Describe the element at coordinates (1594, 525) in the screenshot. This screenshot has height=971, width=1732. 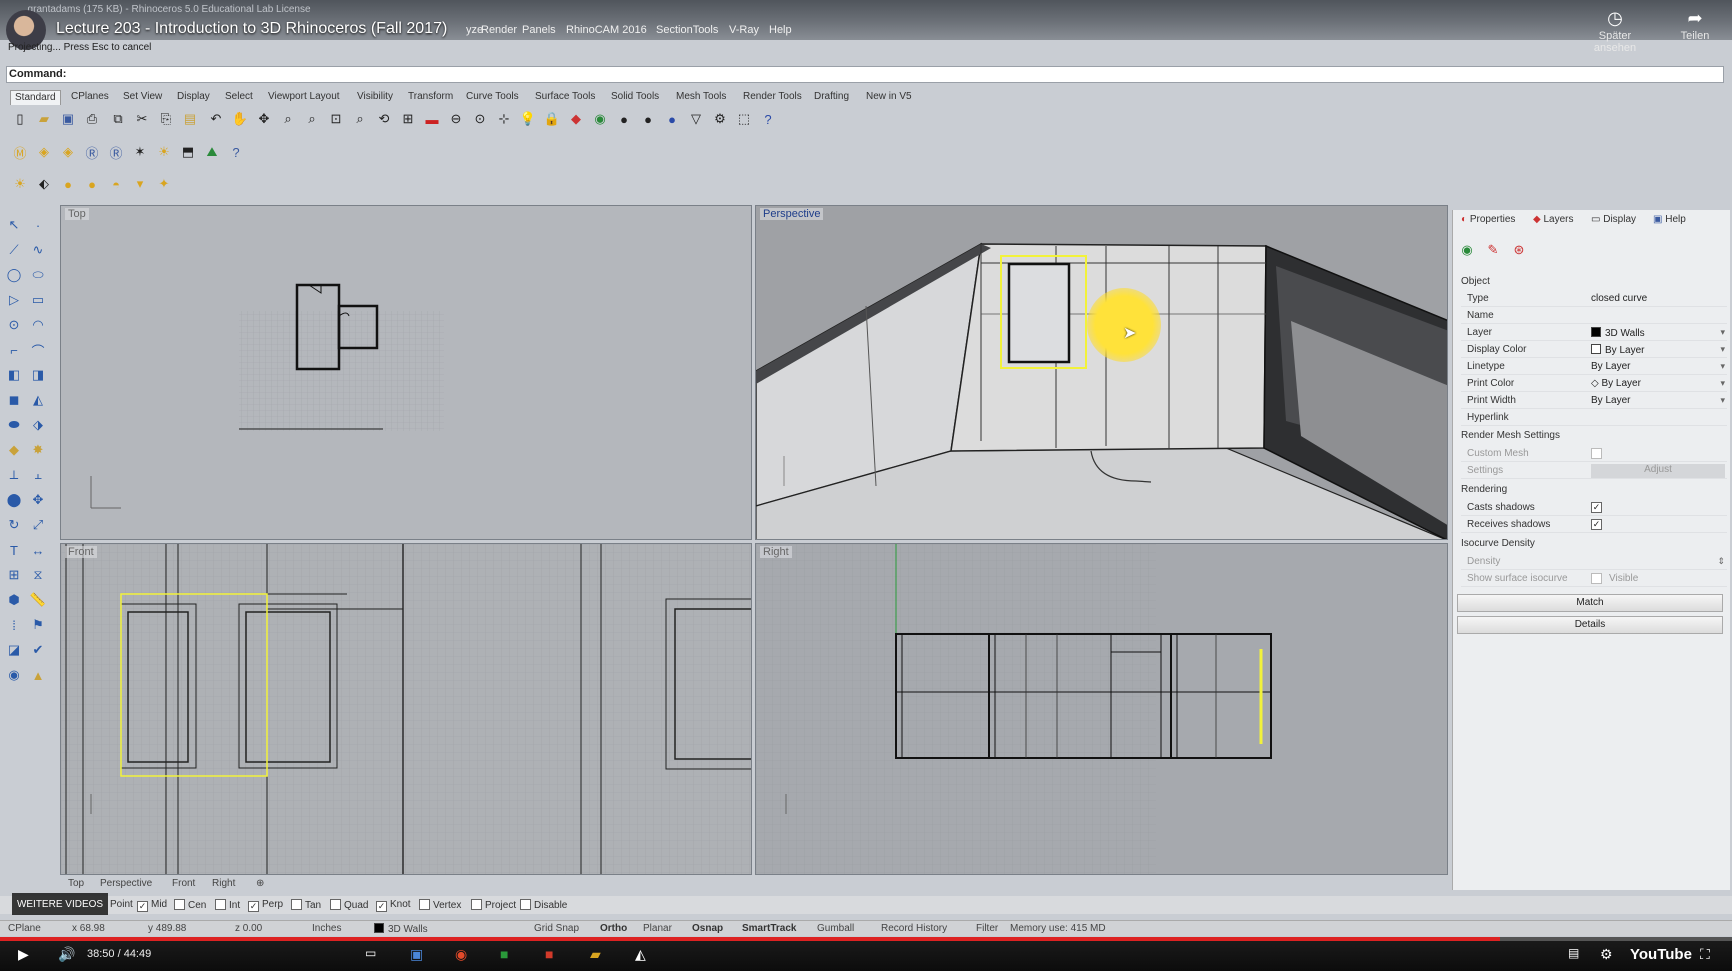
I see `prop-receives-shadows: Receives shadows ✓` at that location.